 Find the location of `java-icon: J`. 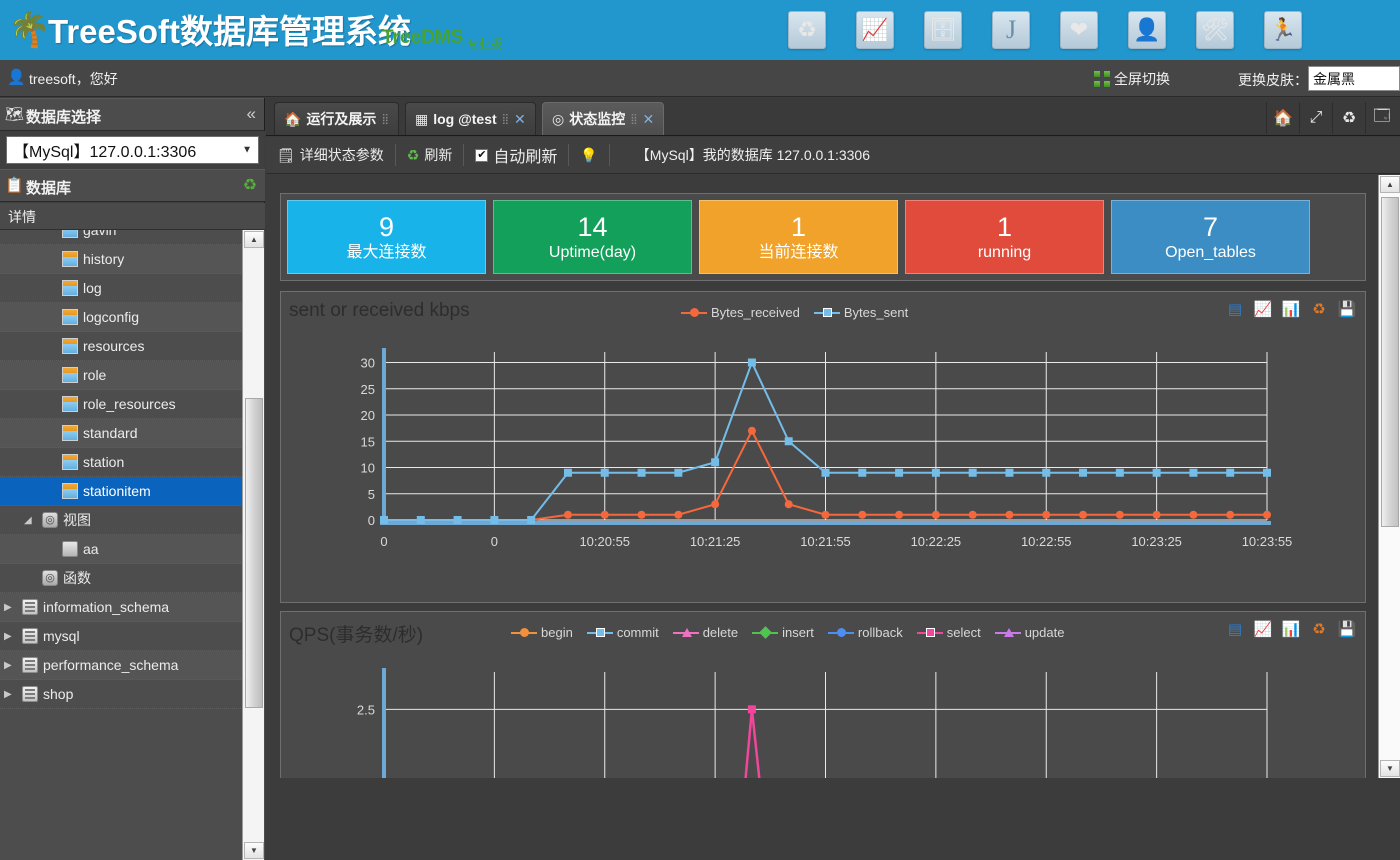

java-icon: J is located at coordinates (1011, 30).